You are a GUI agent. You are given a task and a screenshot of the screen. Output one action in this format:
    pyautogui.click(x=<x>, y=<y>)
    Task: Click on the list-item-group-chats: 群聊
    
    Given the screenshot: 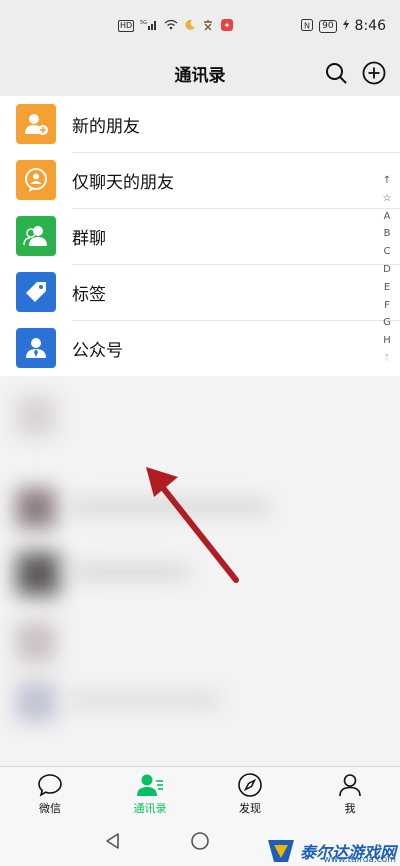 What is the action you would take?
    pyautogui.click(x=200, y=236)
    